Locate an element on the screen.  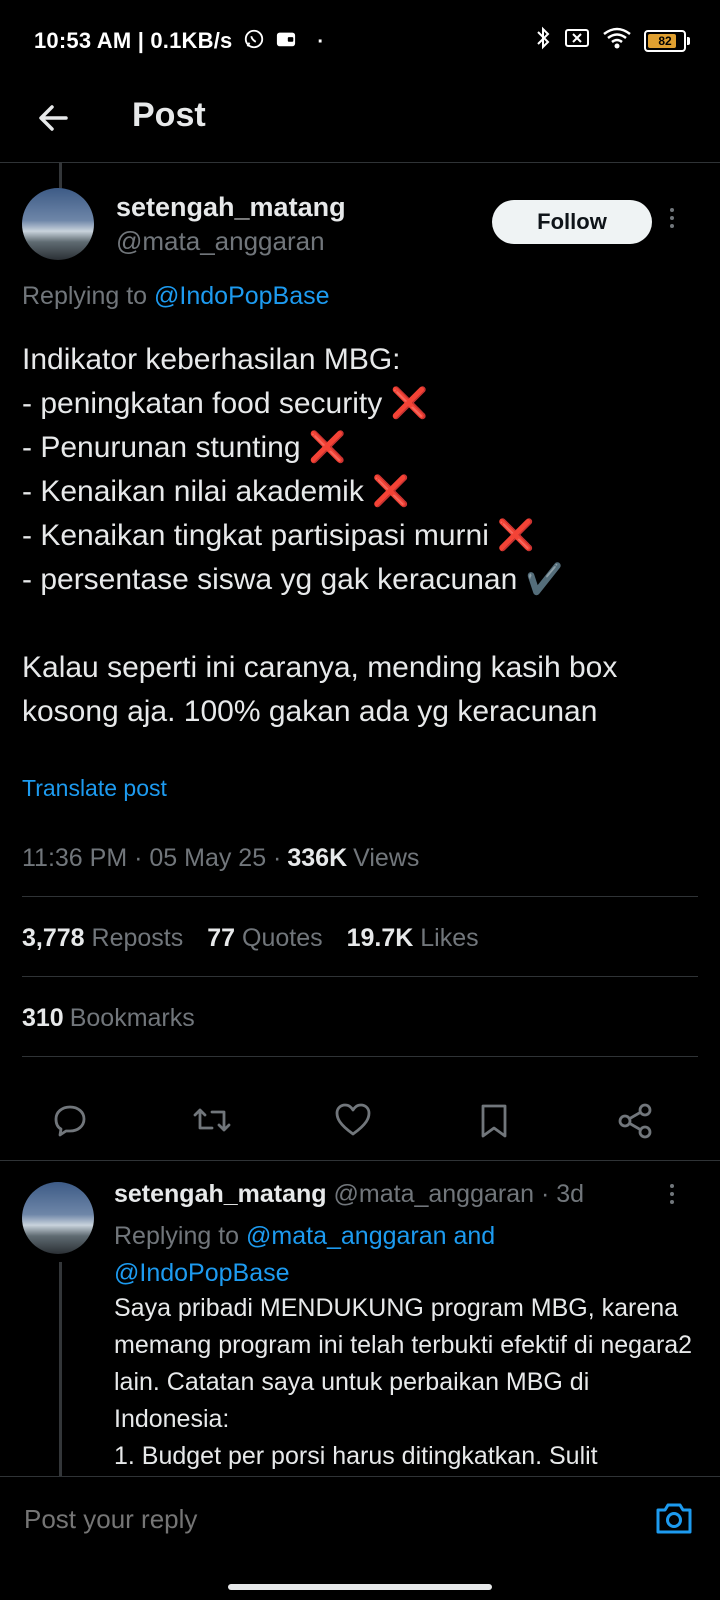
reply-replying-link-2: @IndoPopBase is located at coordinates (202, 1273).